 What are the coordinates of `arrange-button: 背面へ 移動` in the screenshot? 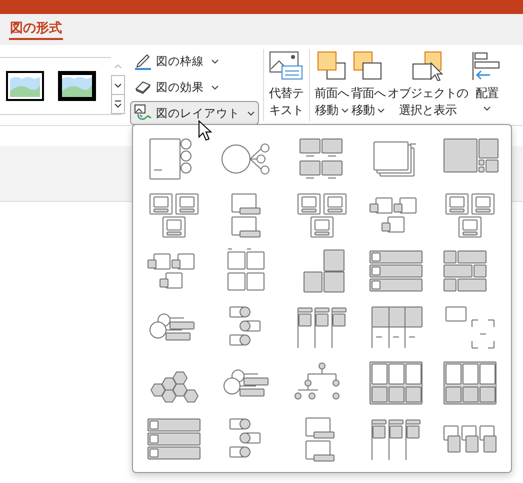 It's located at (368, 82).